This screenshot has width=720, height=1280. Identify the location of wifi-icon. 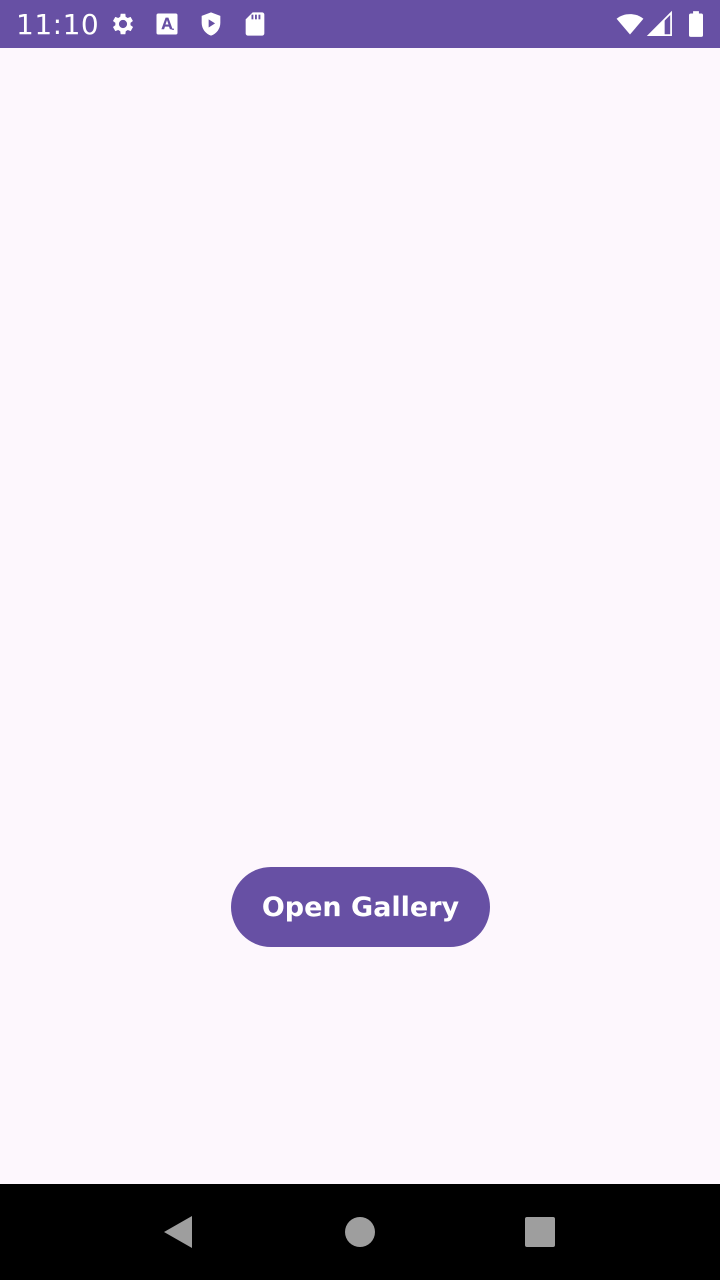
(630, 24).